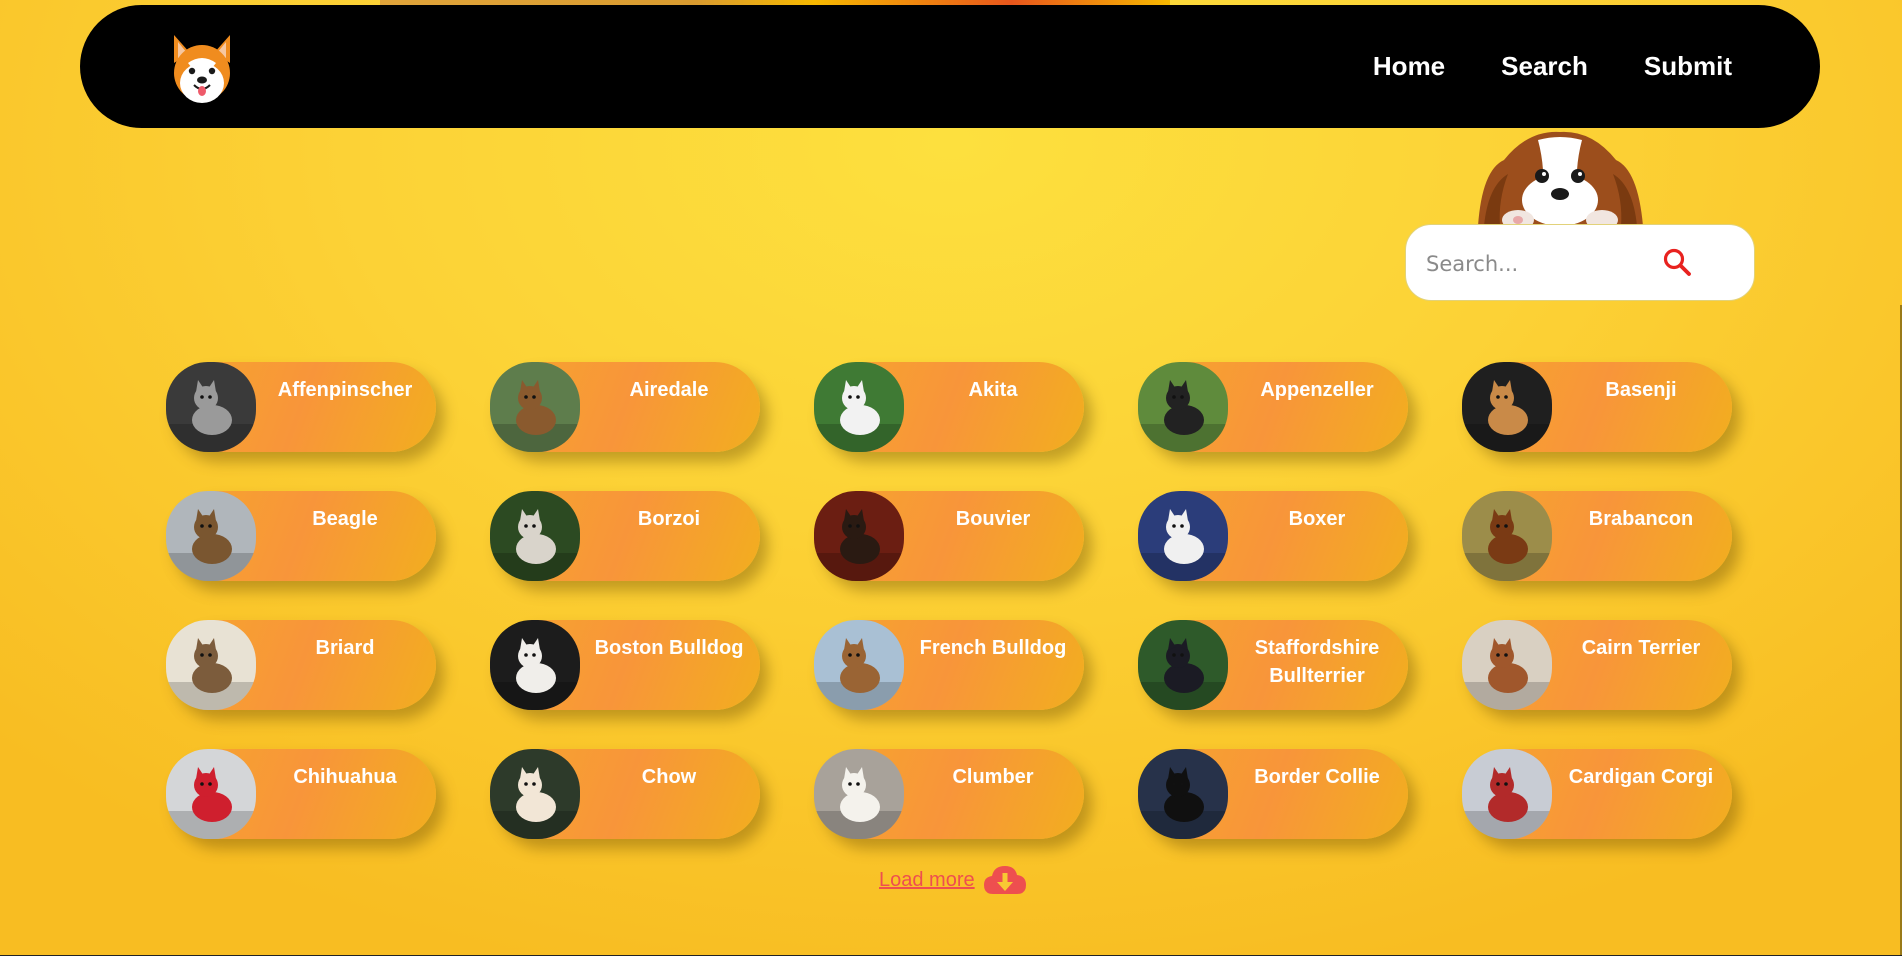 This screenshot has width=1902, height=956. I want to click on breed-card: Chow, so click(625, 794).